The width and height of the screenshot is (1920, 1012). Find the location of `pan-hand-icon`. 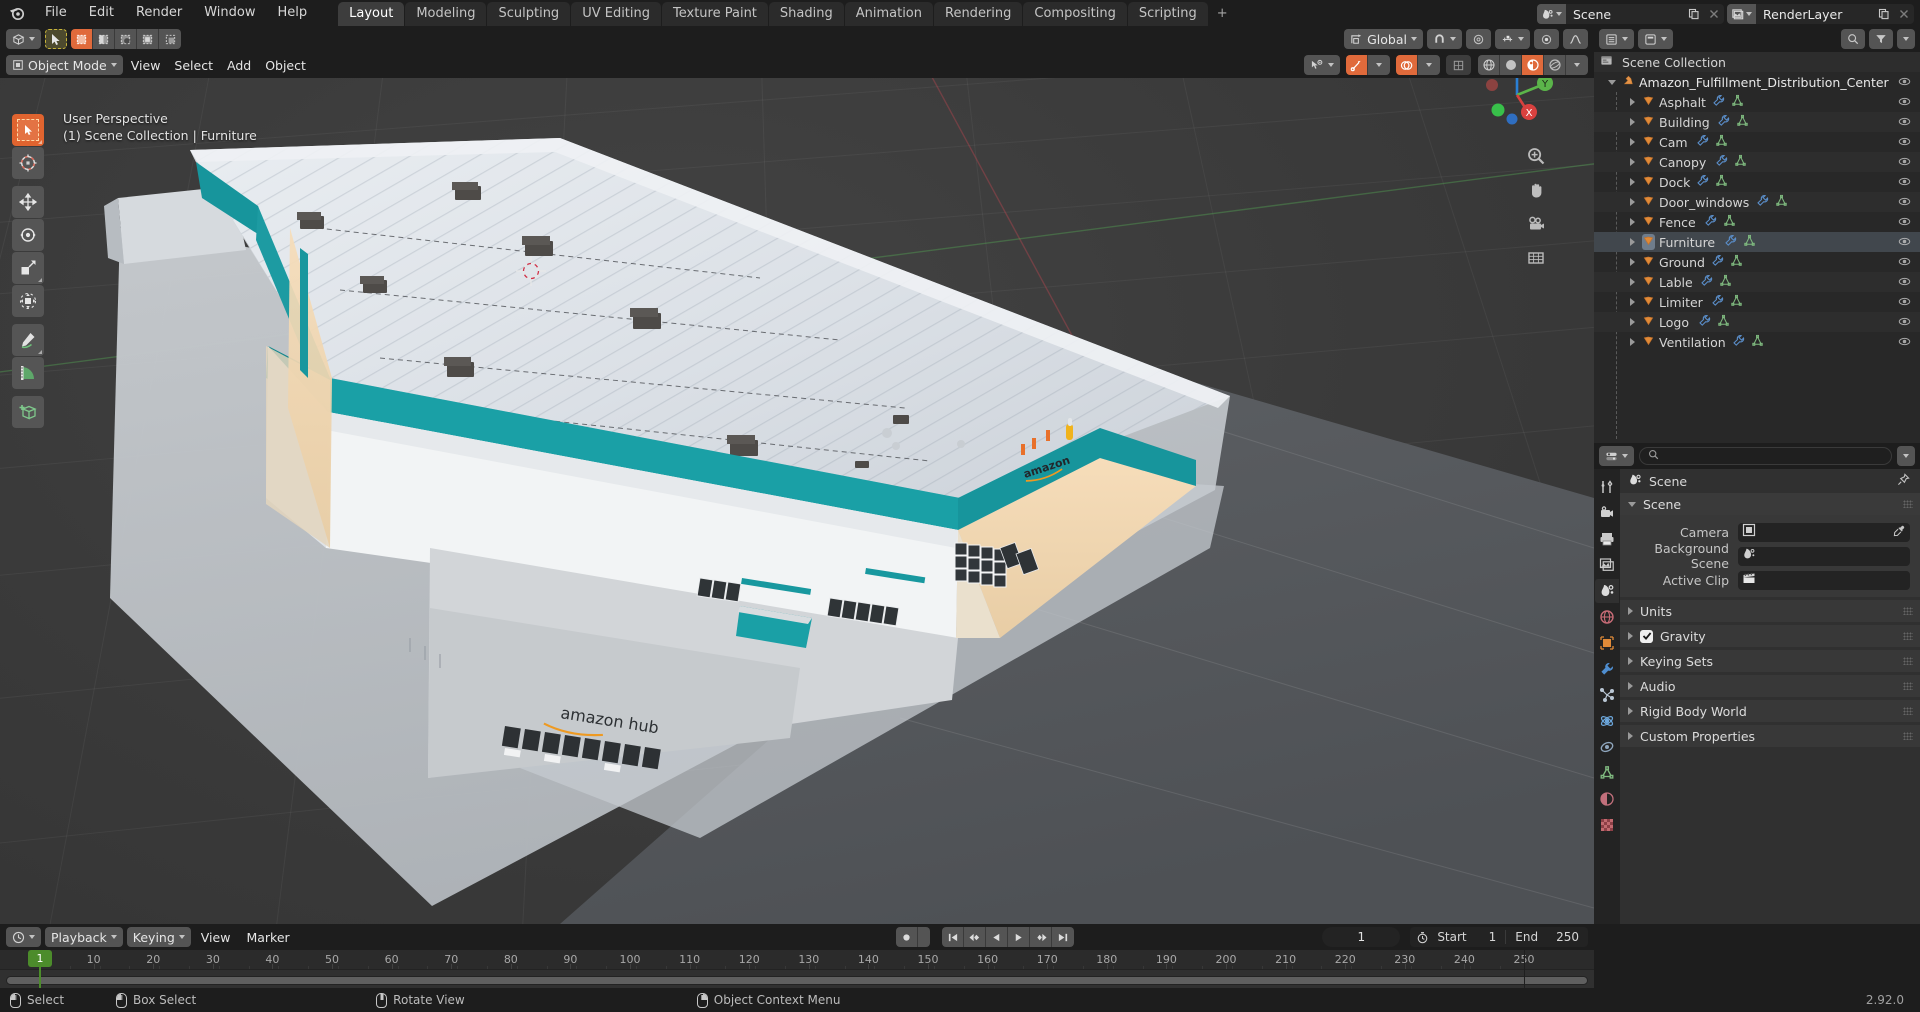

pan-hand-icon is located at coordinates (1536, 190).